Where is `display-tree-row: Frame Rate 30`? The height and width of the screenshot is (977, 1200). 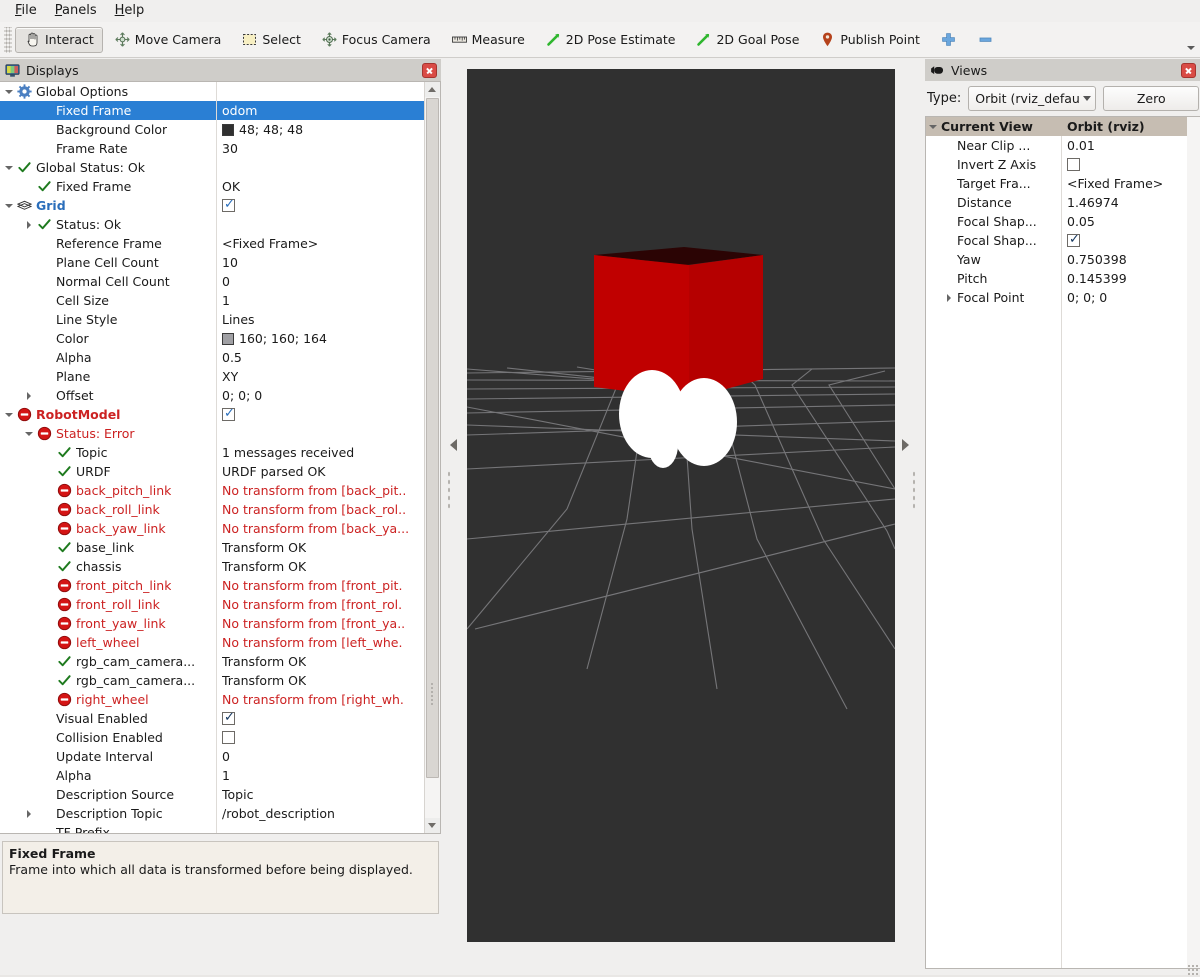 display-tree-row: Frame Rate 30 is located at coordinates (212, 148).